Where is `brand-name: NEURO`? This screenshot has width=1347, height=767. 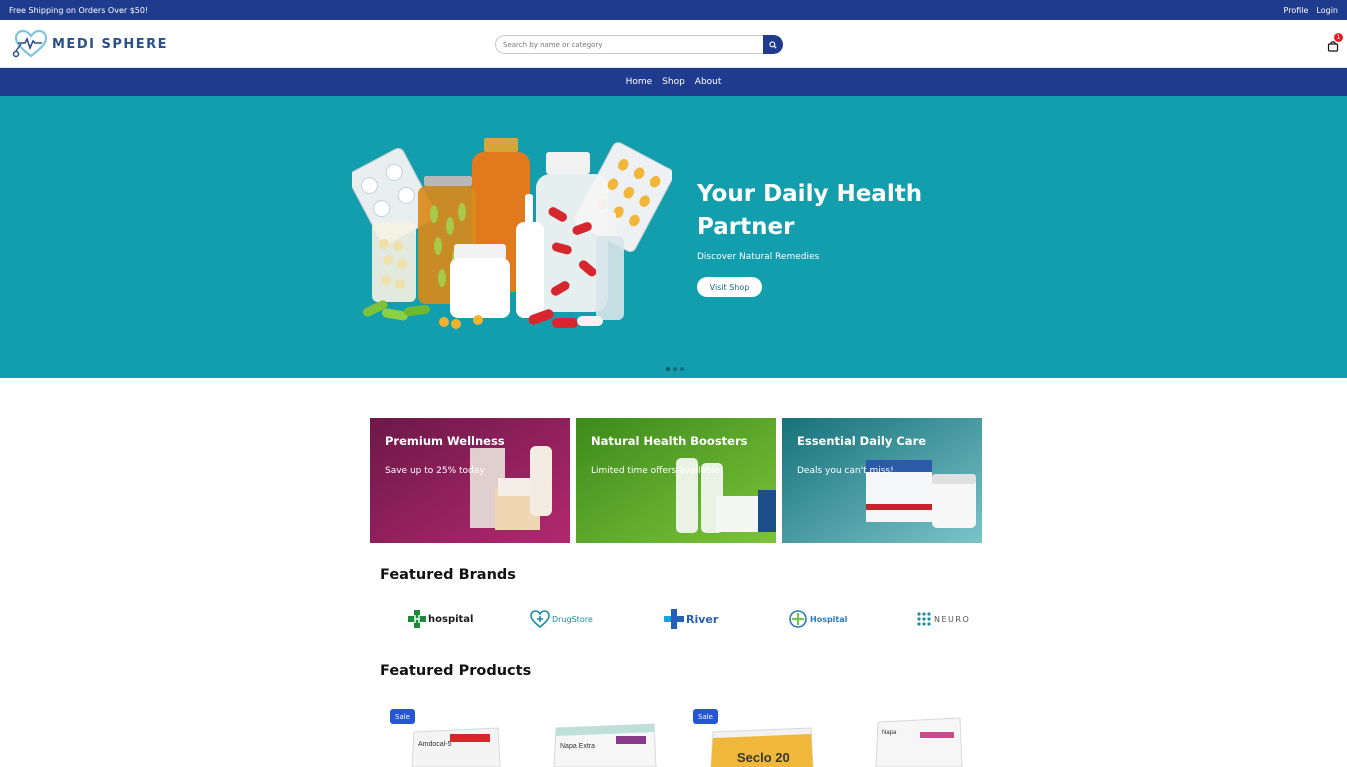
brand-name: NEURO is located at coordinates (952, 619).